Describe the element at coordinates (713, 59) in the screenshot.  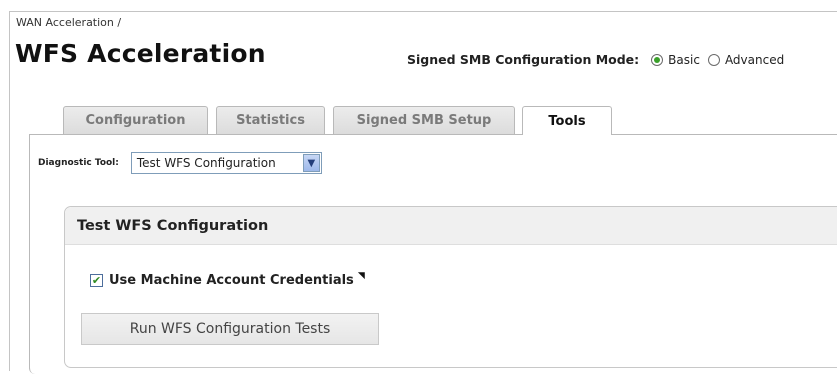
I see `advanced-radio-button` at that location.